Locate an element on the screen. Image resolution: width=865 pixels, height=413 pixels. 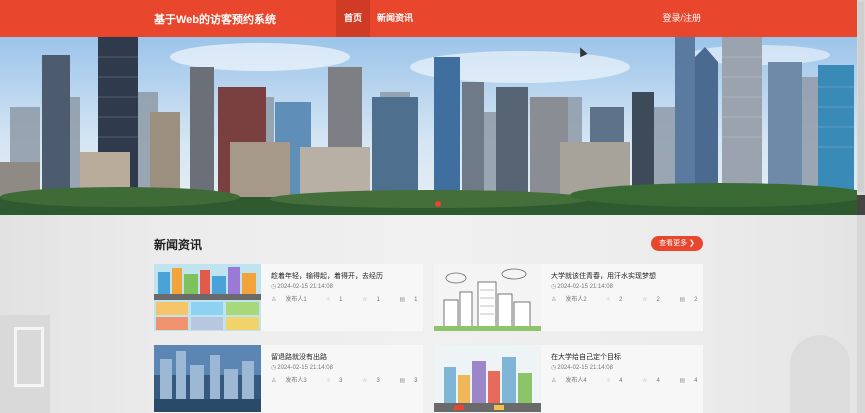
news-favorites: 4 is located at coordinates (658, 381).